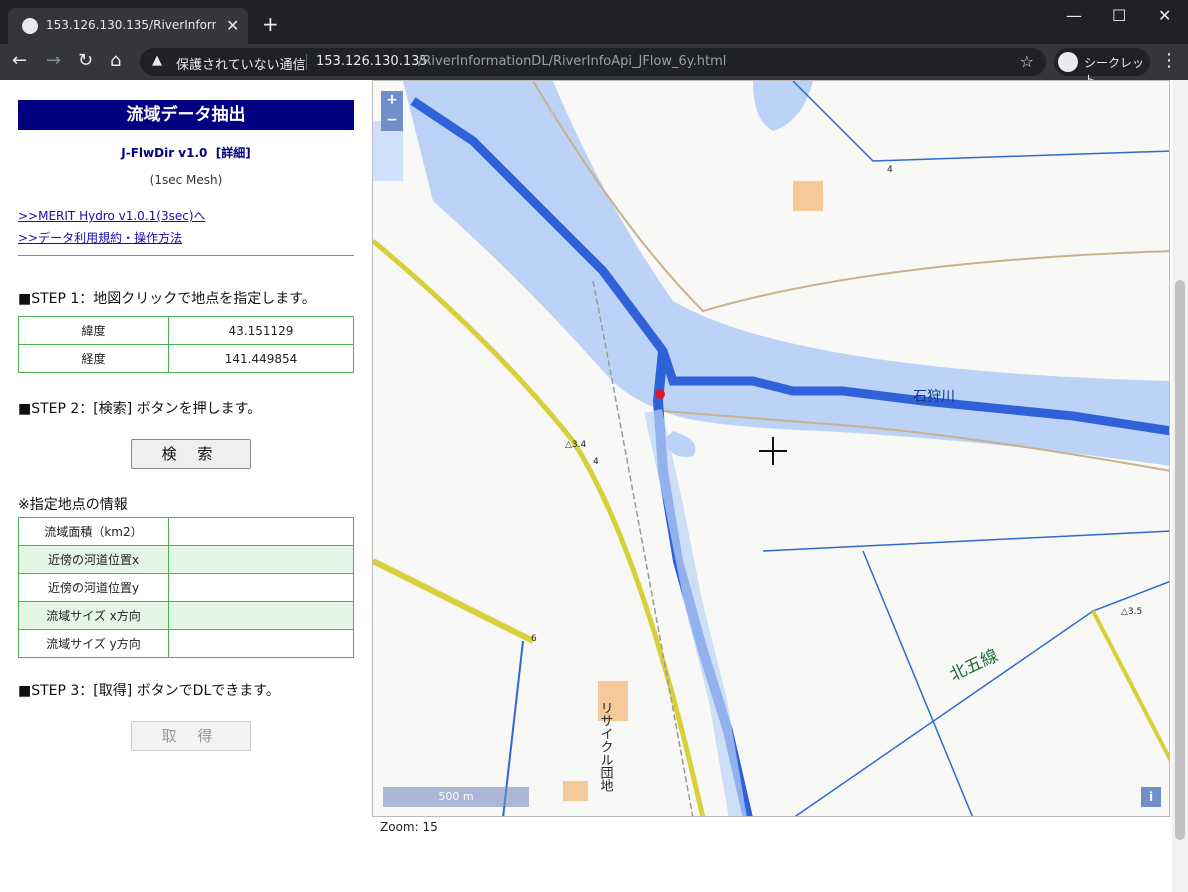 The image size is (1188, 892). I want to click on forward-icon: →, so click(53, 60).